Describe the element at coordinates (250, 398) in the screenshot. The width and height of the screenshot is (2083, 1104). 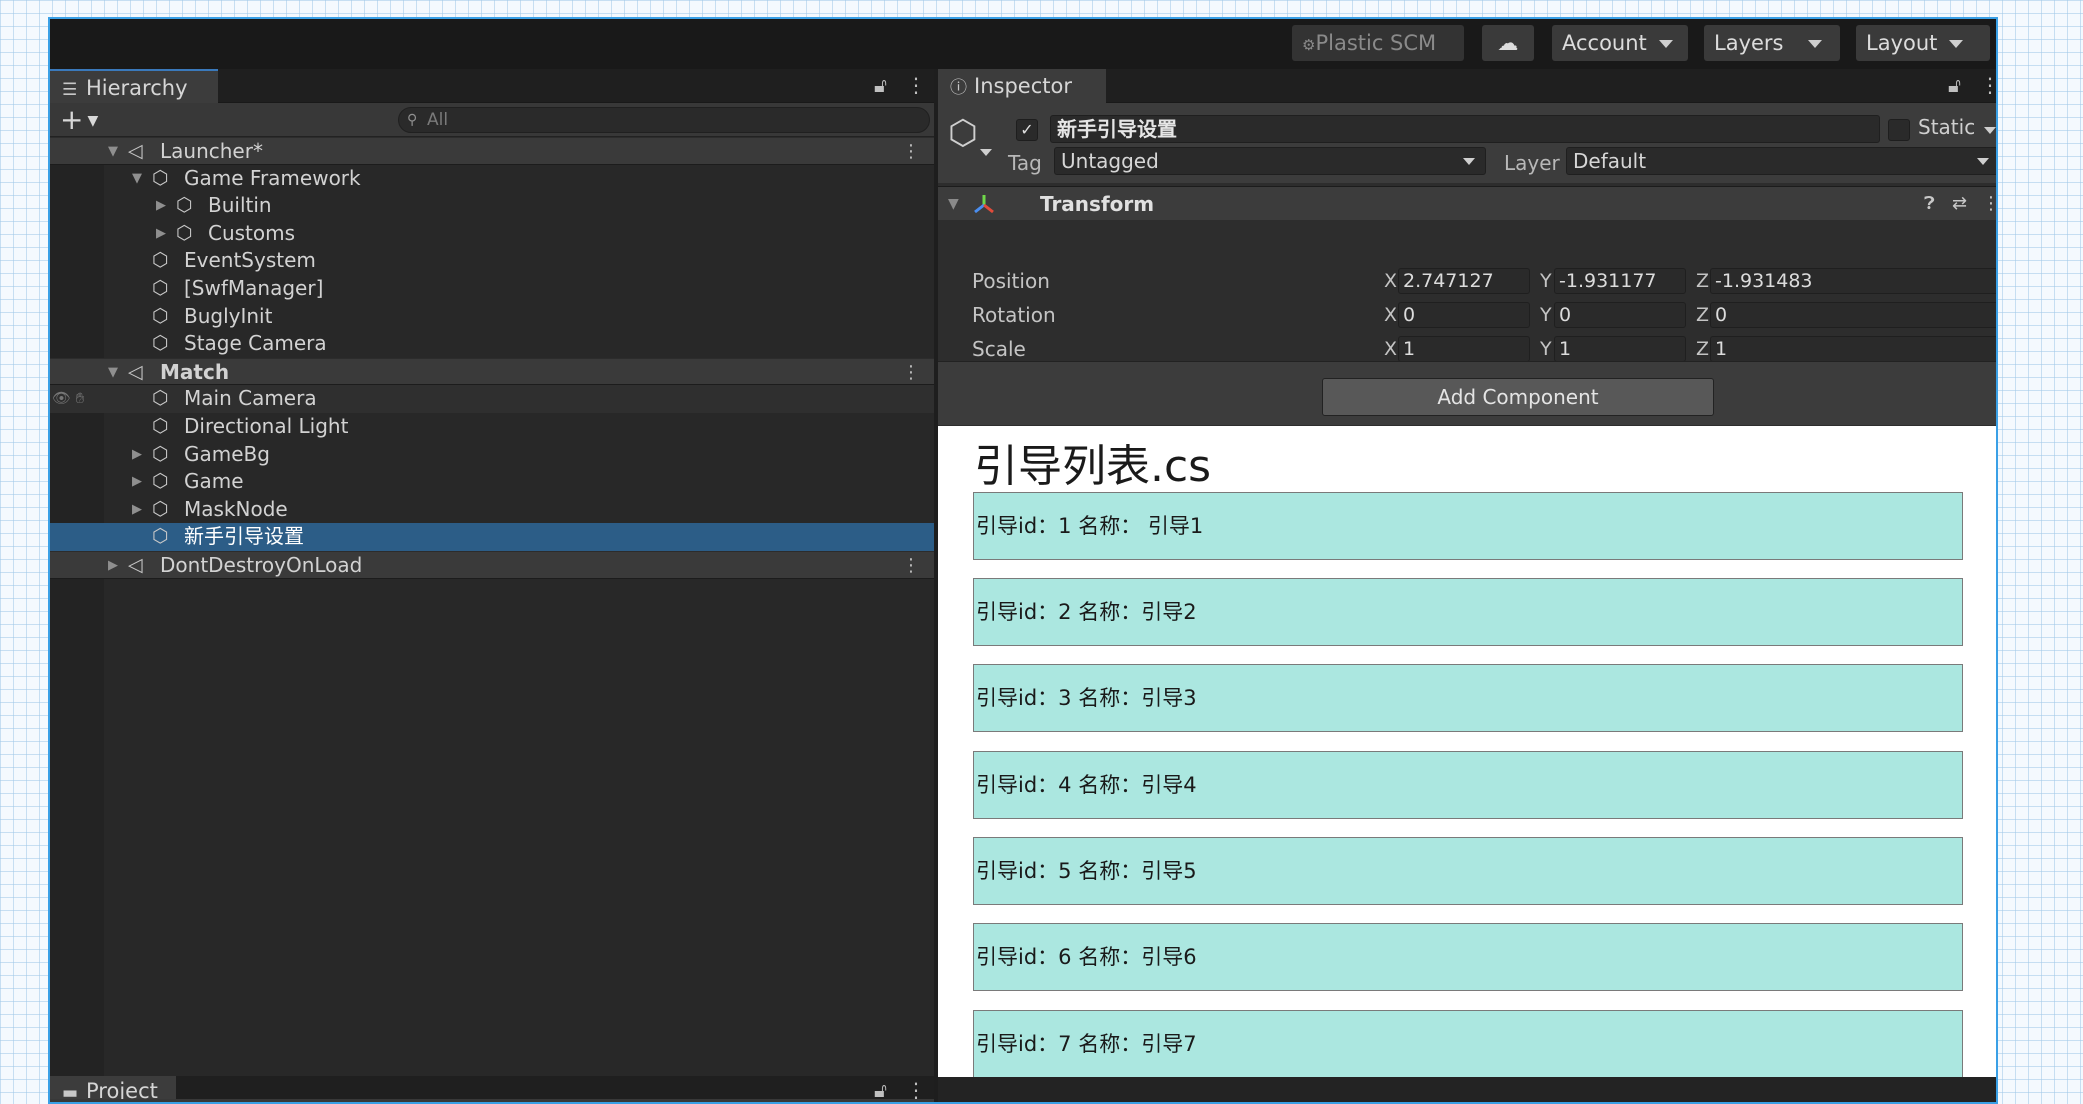
I see `tree-item-label: Main Camera` at that location.